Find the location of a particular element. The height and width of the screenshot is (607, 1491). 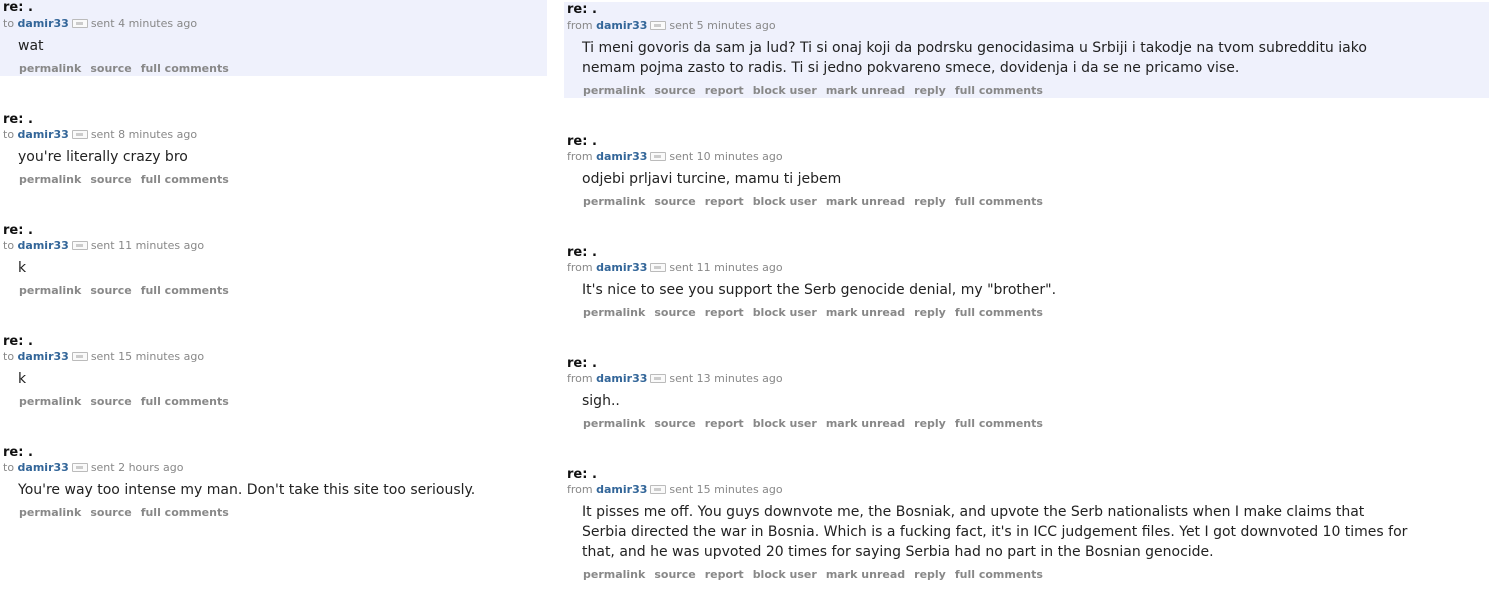

message-tagline: from damir33 sent 13 minutes ago is located at coordinates (675, 378).